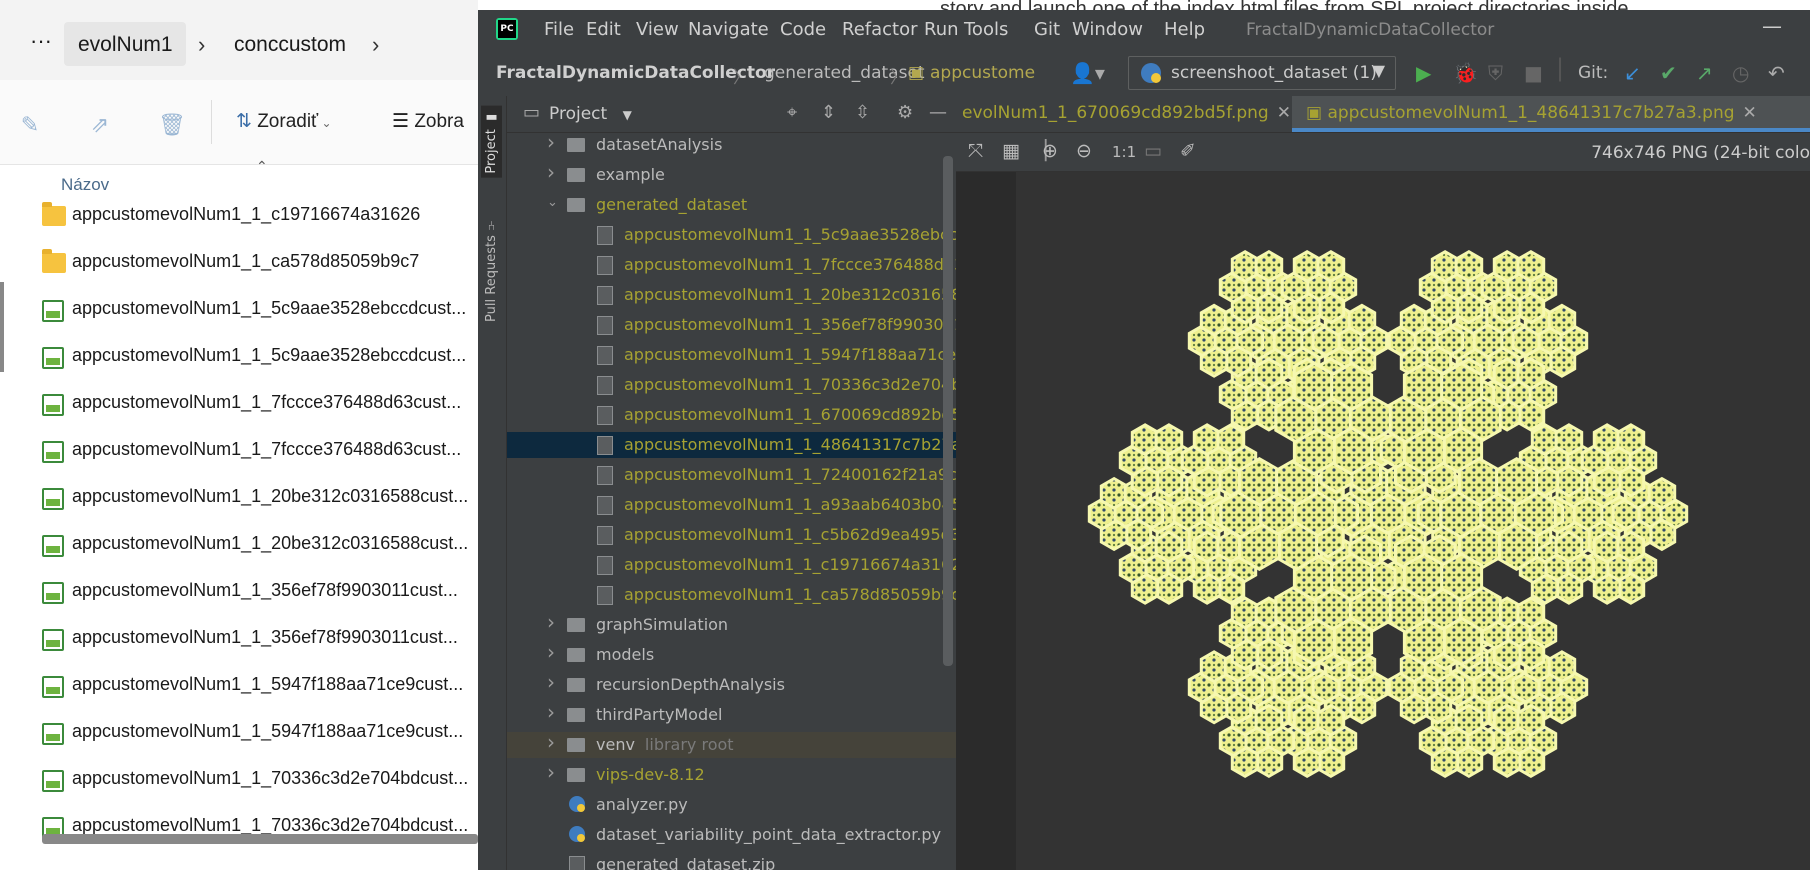 This screenshot has height=870, width=1810. What do you see at coordinates (731, 805) in the screenshot?
I see `tree-file: analyzer.py` at bounding box center [731, 805].